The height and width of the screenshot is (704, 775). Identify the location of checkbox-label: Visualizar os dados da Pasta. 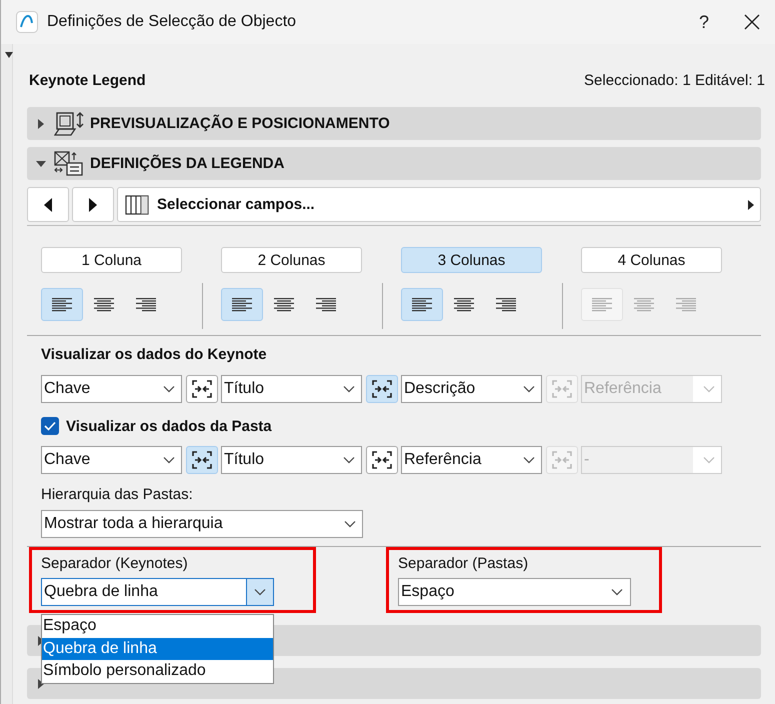
(169, 426).